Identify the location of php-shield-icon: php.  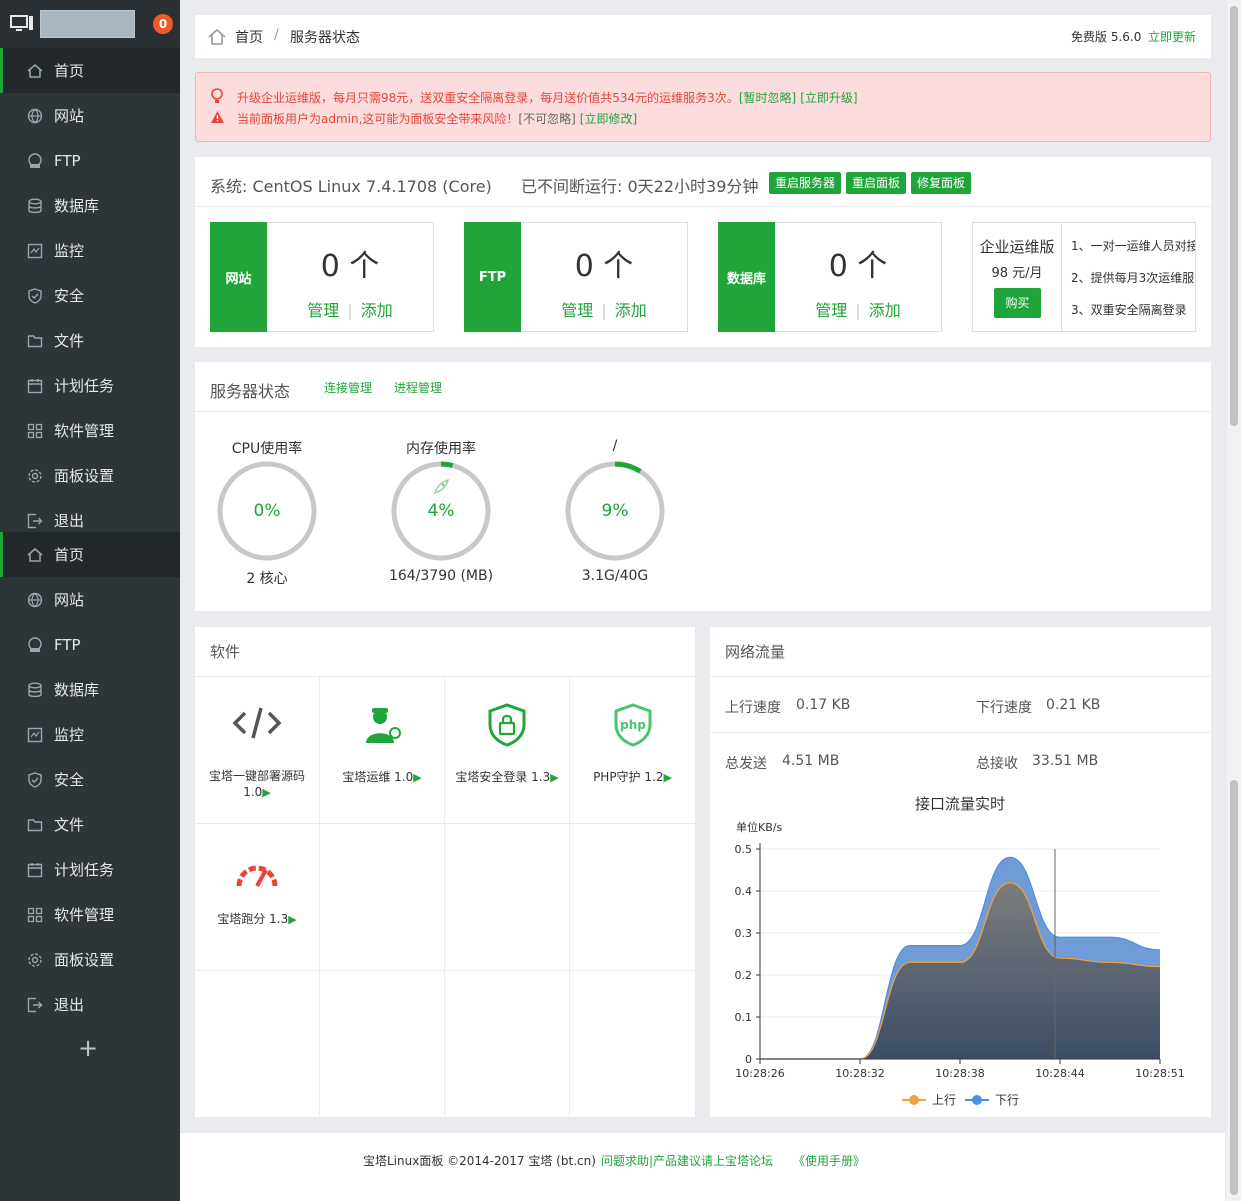
(632, 725).